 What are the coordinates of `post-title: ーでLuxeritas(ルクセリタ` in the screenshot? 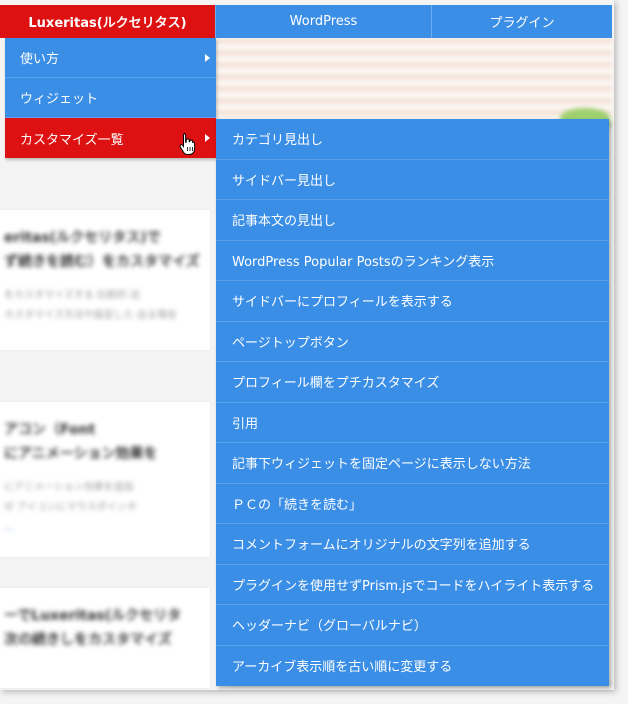 It's located at (93, 616).